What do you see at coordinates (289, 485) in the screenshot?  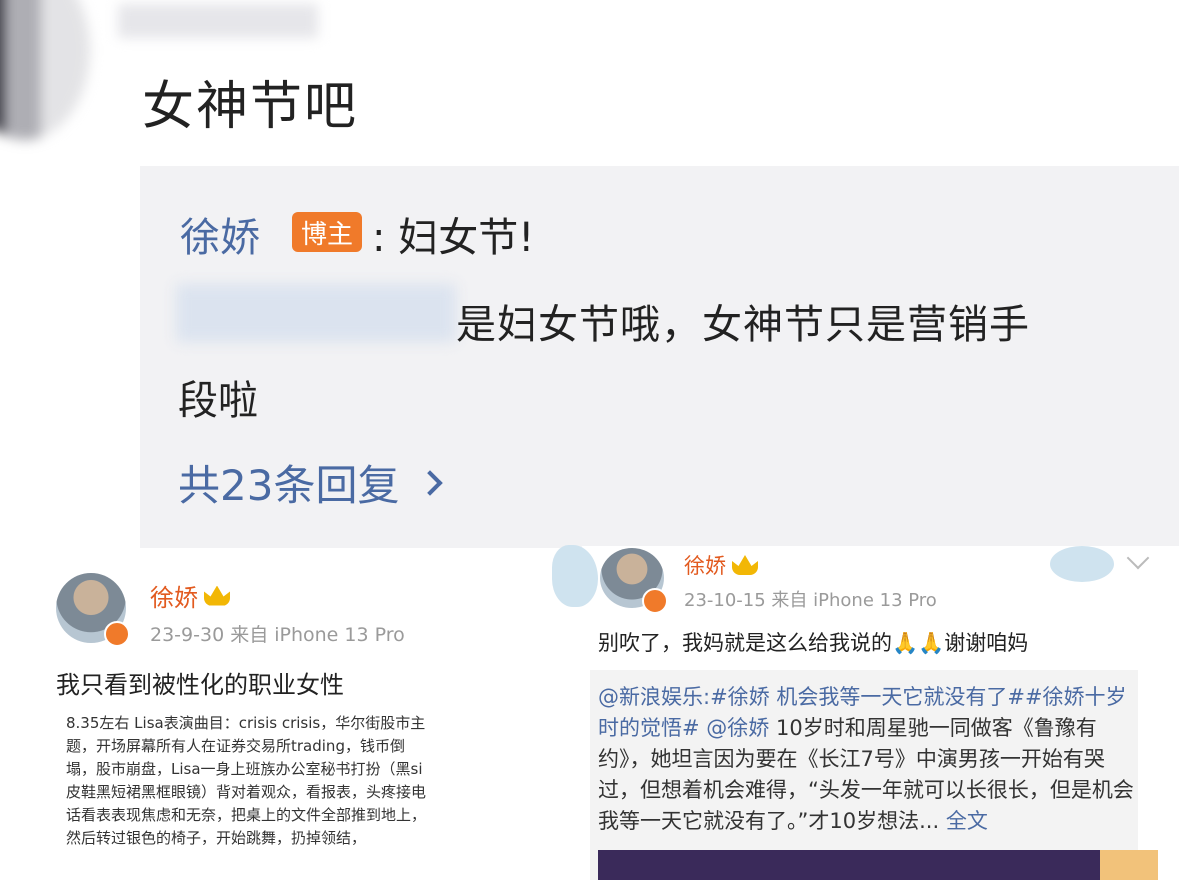 I see `more-replies-label: 共23条回复` at bounding box center [289, 485].